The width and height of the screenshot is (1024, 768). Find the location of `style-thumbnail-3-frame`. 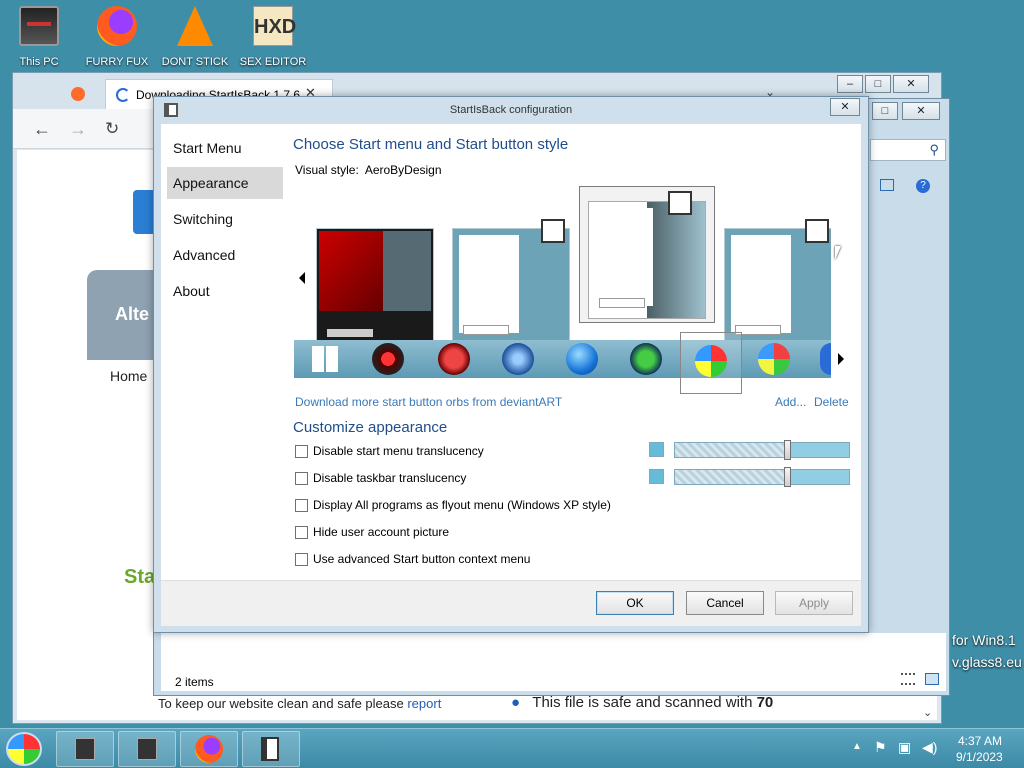

style-thumbnail-3-frame is located at coordinates (647, 254).